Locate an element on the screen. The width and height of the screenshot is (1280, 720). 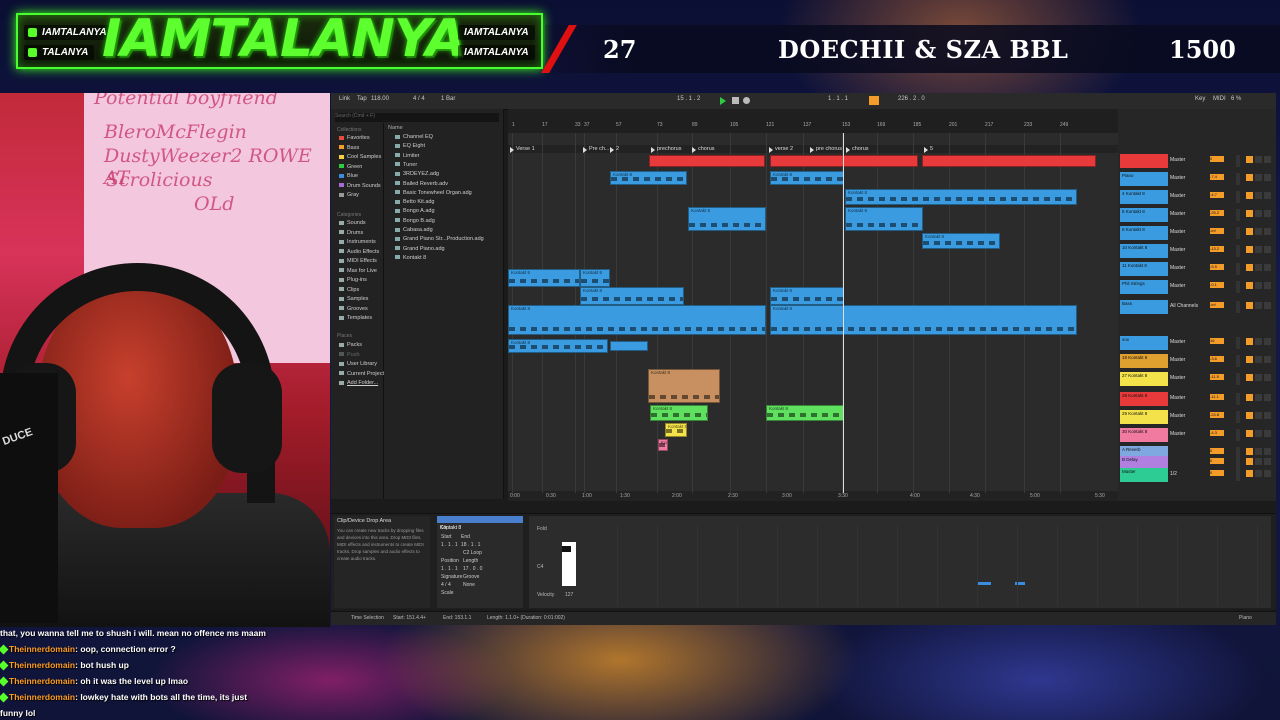
locator: chorus is located at coordinates (703, 149).